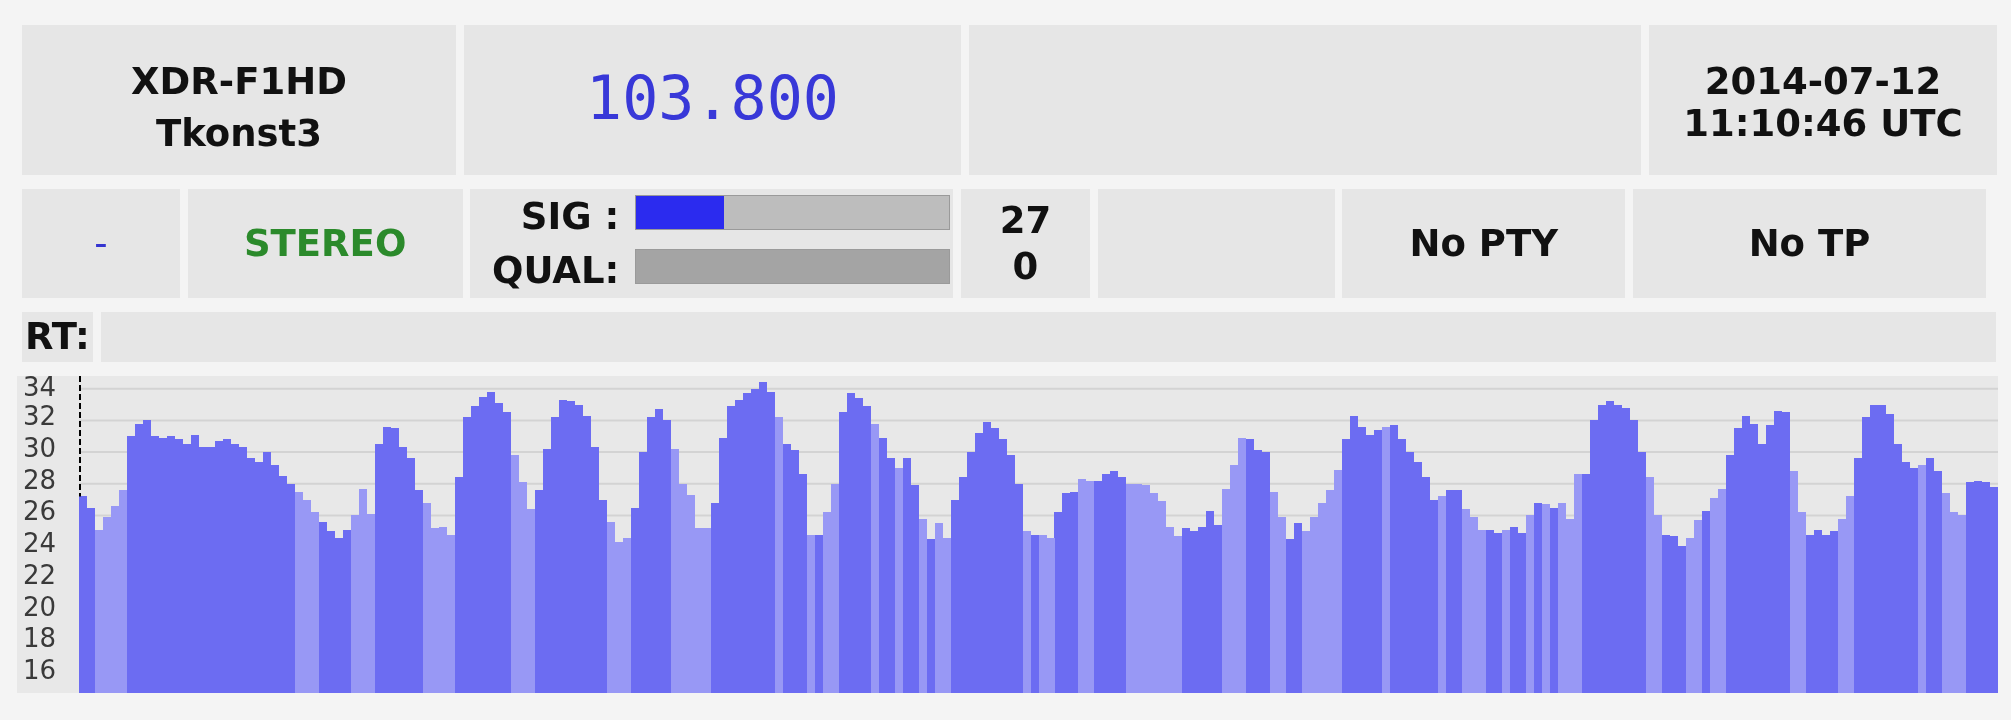  What do you see at coordinates (39, 389) in the screenshot?
I see `axis-label: 34` at bounding box center [39, 389].